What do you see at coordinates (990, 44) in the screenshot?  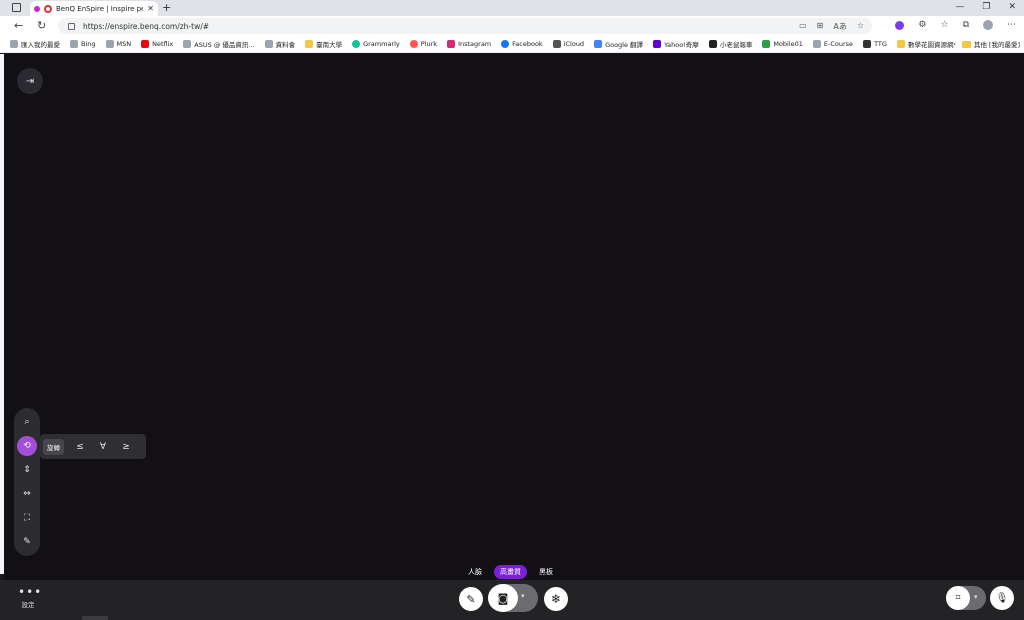 I see `other-favorites: 其他 [我的最愛]` at bounding box center [990, 44].